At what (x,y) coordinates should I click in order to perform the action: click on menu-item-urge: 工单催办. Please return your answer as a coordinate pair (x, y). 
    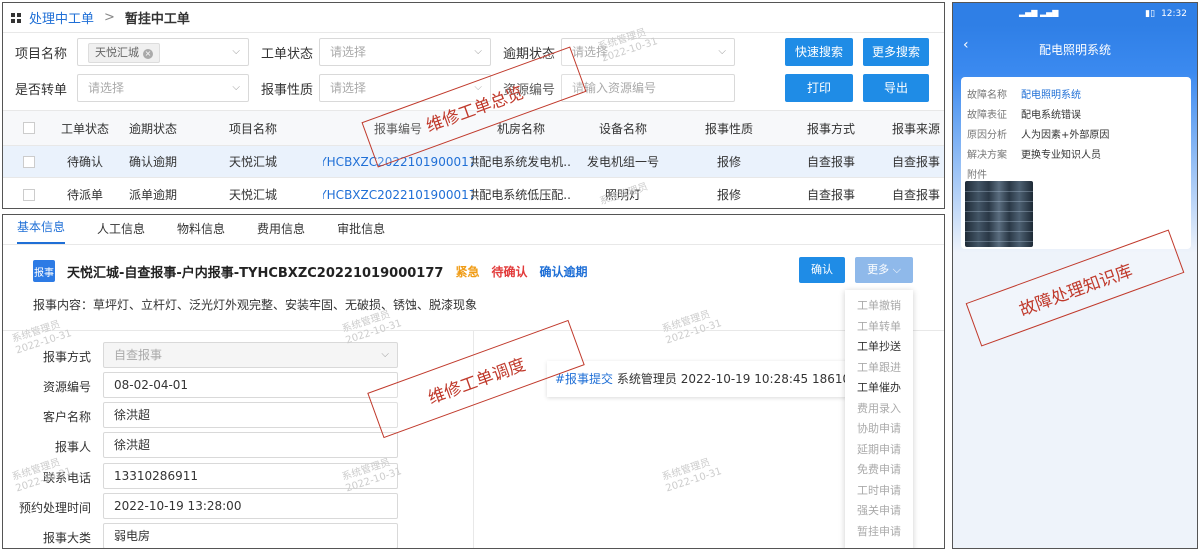
    Looking at the image, I should click on (879, 388).